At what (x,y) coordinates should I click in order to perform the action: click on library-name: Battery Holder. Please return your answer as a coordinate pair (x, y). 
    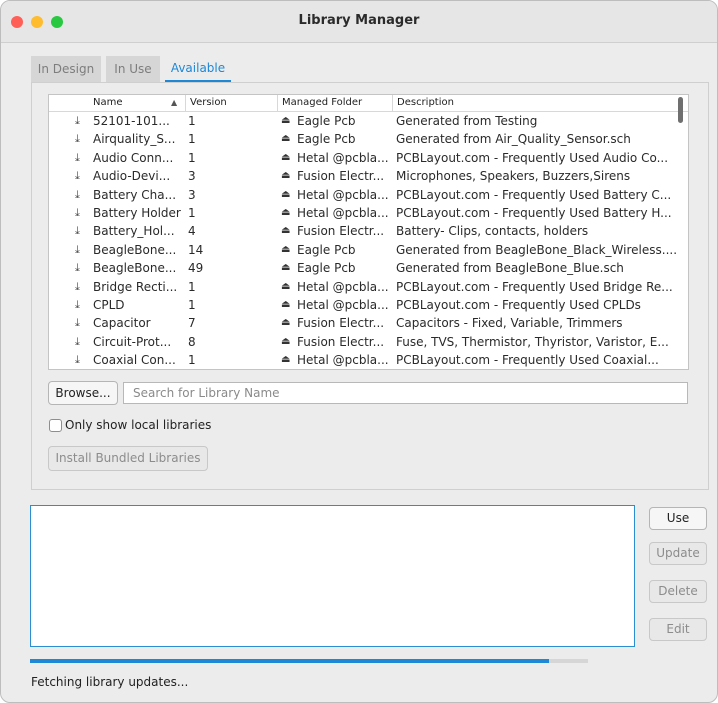
    Looking at the image, I should click on (137, 213).